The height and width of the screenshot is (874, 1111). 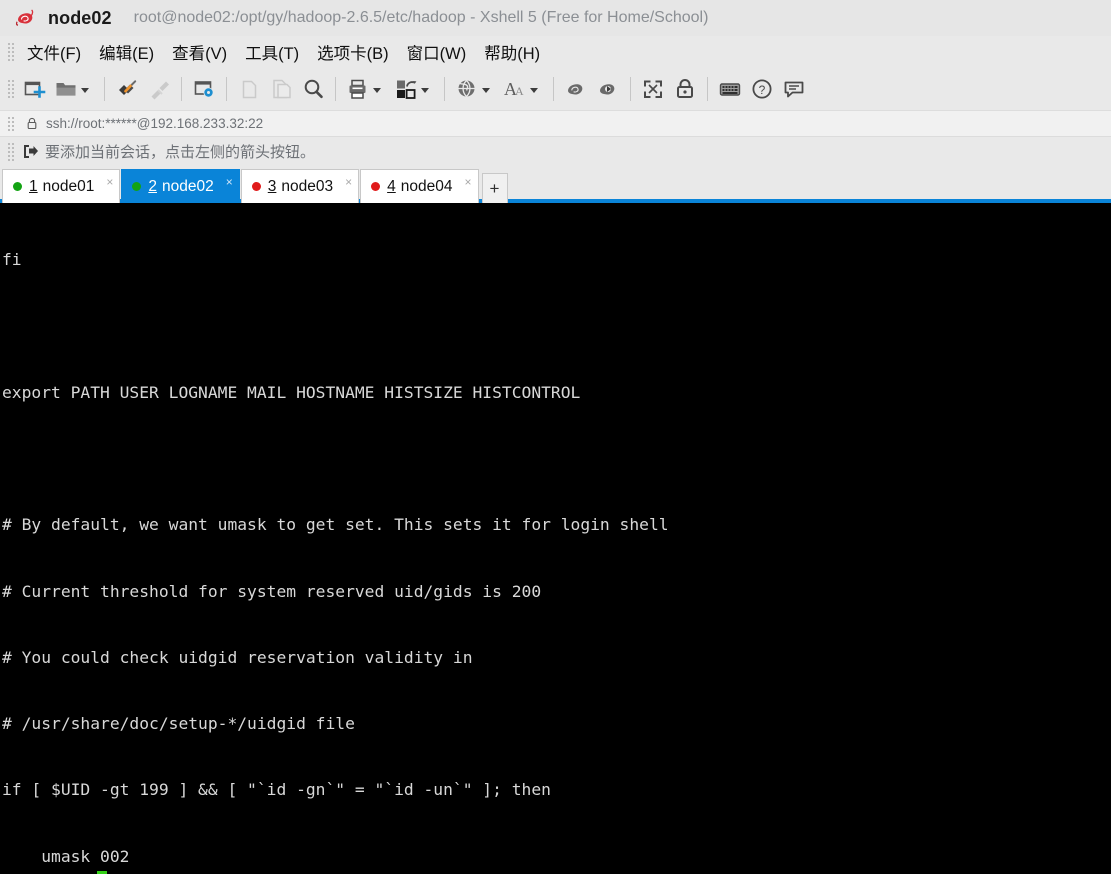 I want to click on tab-node02: 2 node02 ×, so click(x=180, y=186).